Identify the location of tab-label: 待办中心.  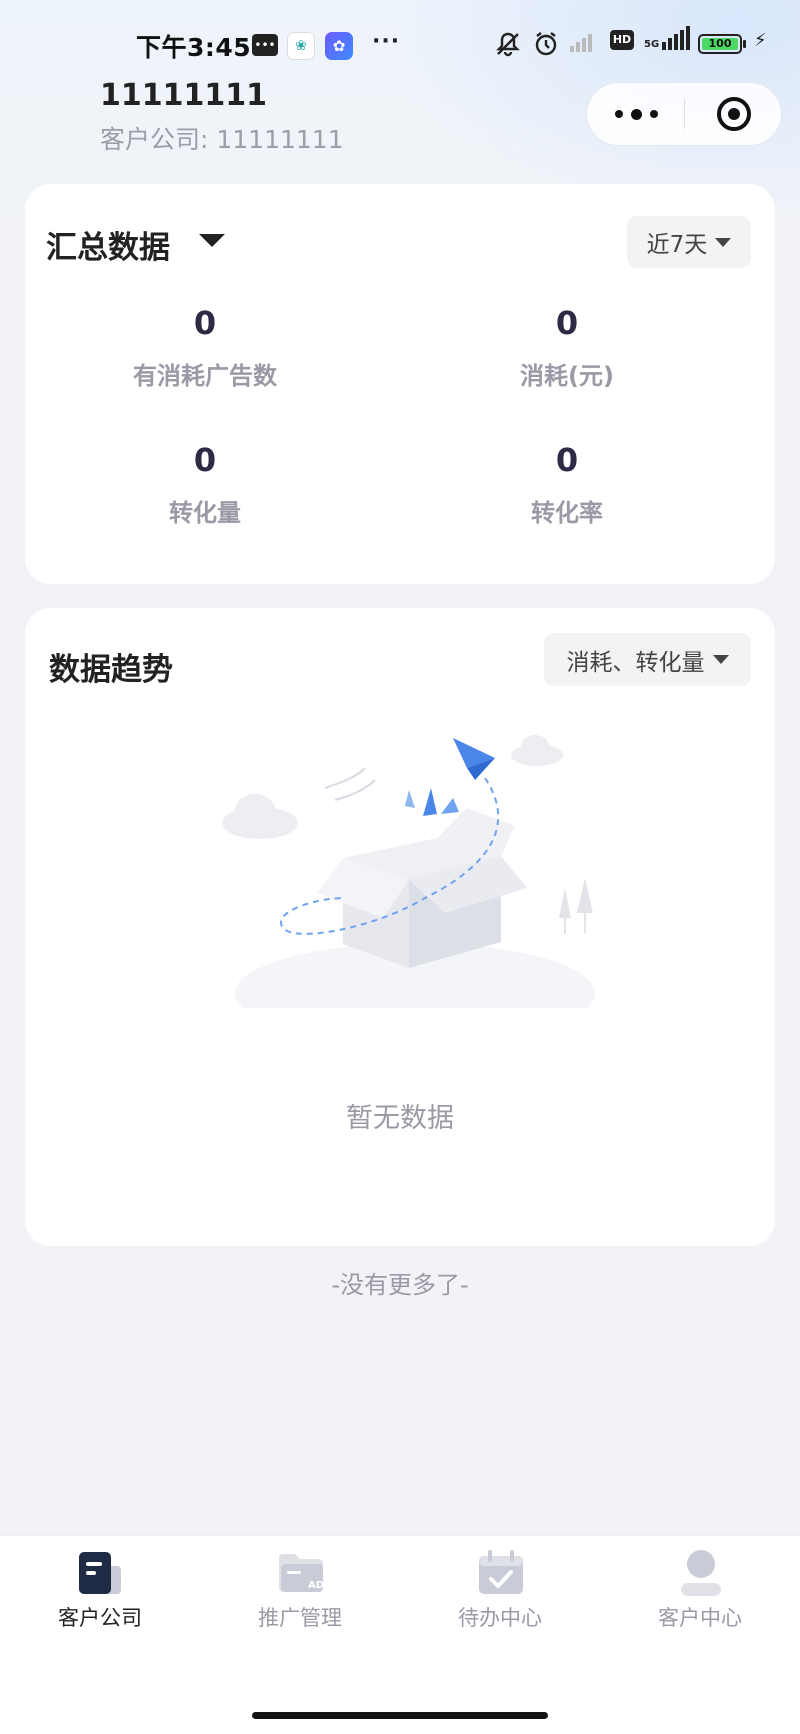
(500, 1618).